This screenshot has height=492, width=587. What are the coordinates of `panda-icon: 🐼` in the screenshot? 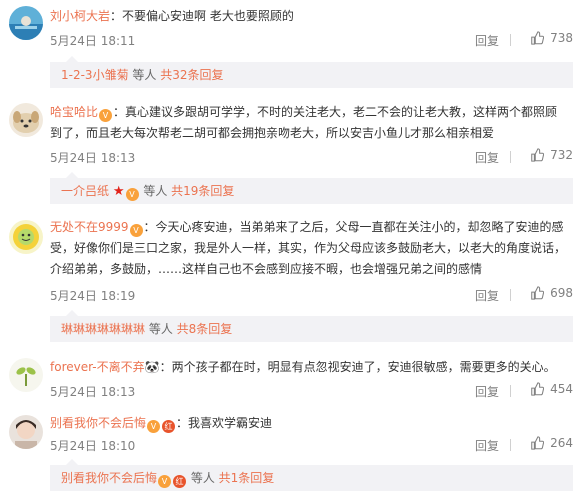 It's located at (152, 367).